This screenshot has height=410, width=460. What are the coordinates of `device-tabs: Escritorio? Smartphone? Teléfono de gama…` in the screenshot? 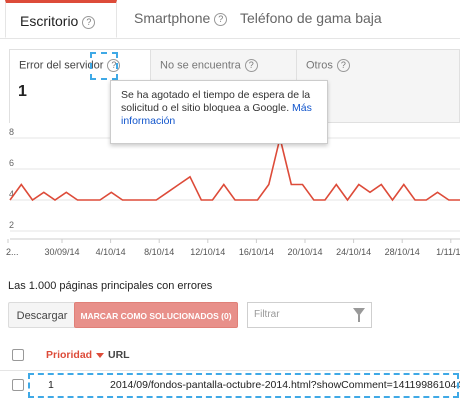 It's located at (230, 19).